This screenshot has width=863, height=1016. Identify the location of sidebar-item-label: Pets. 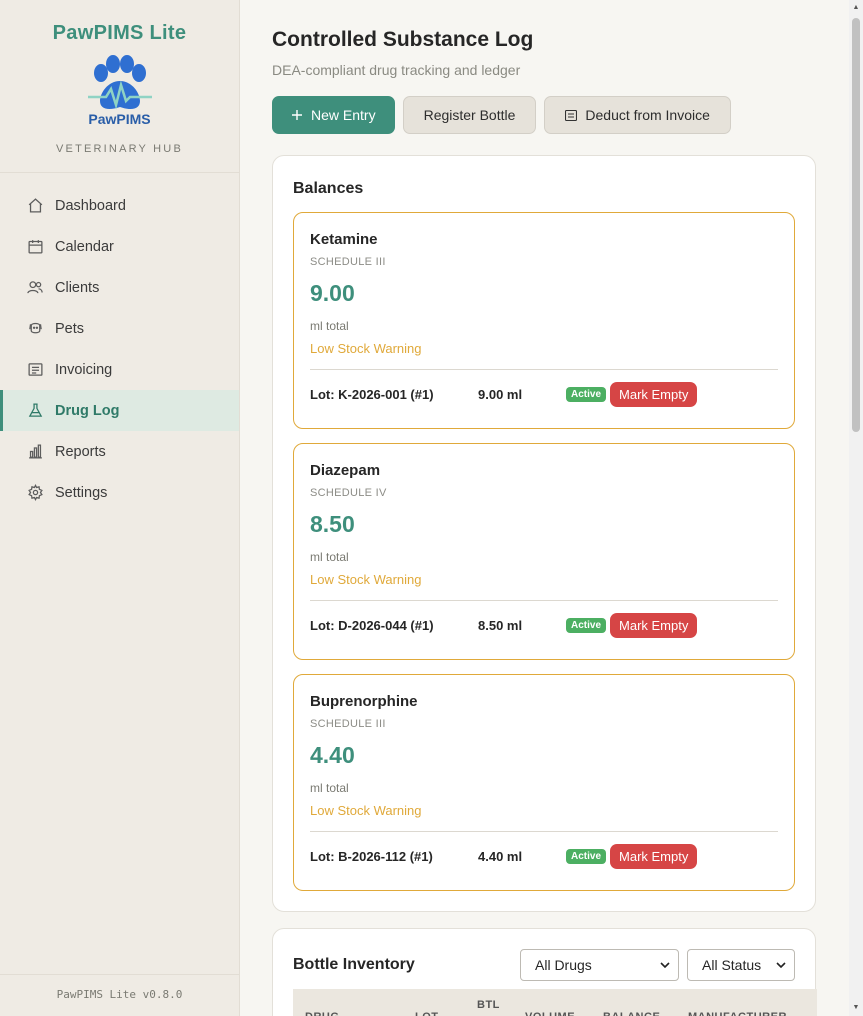
(70, 328).